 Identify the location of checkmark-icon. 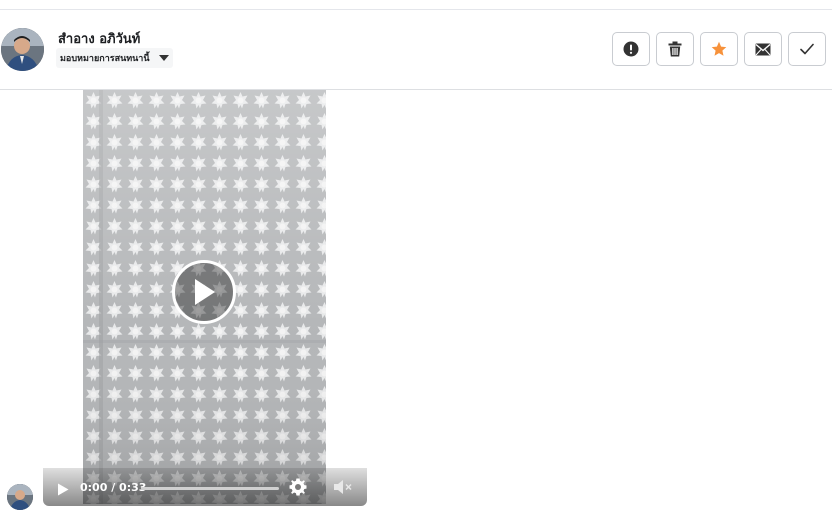
(807, 49).